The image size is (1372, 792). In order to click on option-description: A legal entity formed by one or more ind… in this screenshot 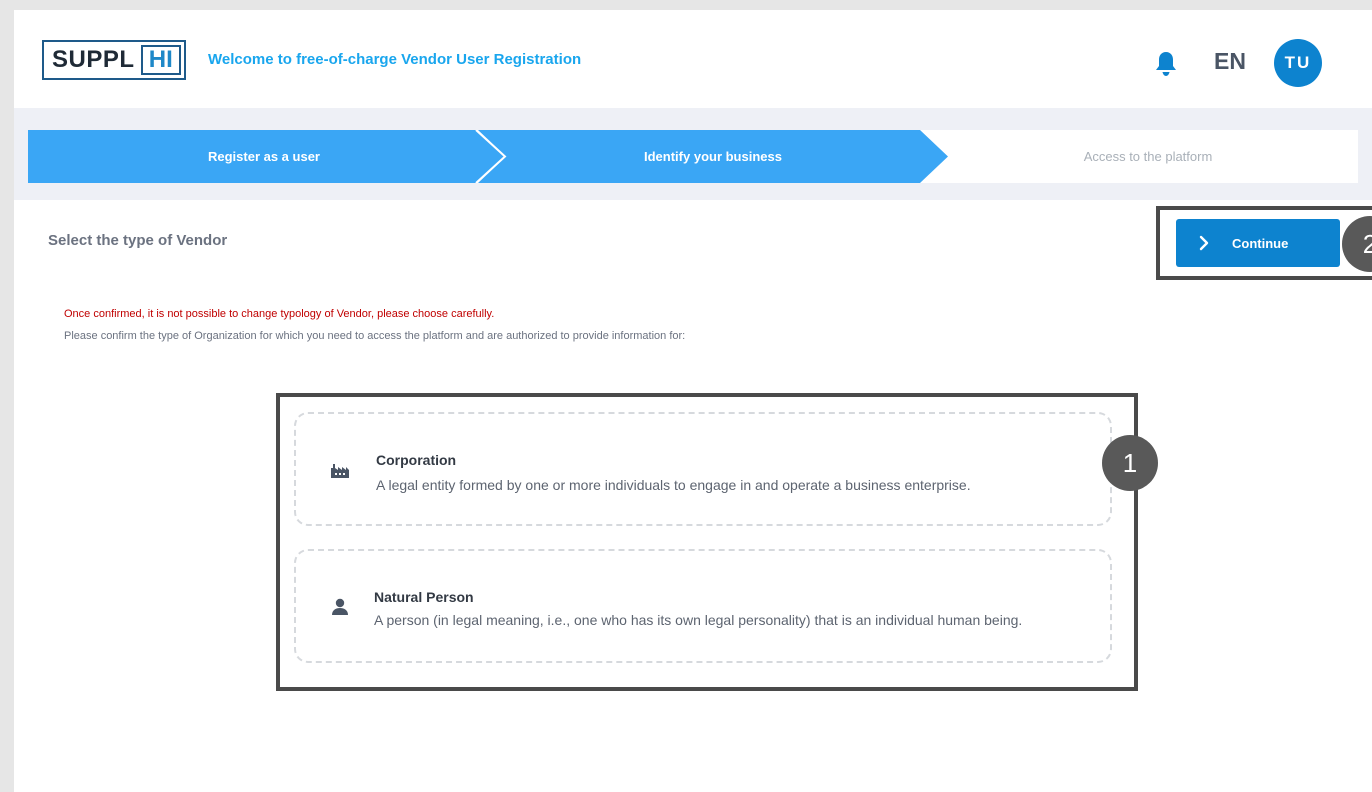, I will do `click(673, 485)`.